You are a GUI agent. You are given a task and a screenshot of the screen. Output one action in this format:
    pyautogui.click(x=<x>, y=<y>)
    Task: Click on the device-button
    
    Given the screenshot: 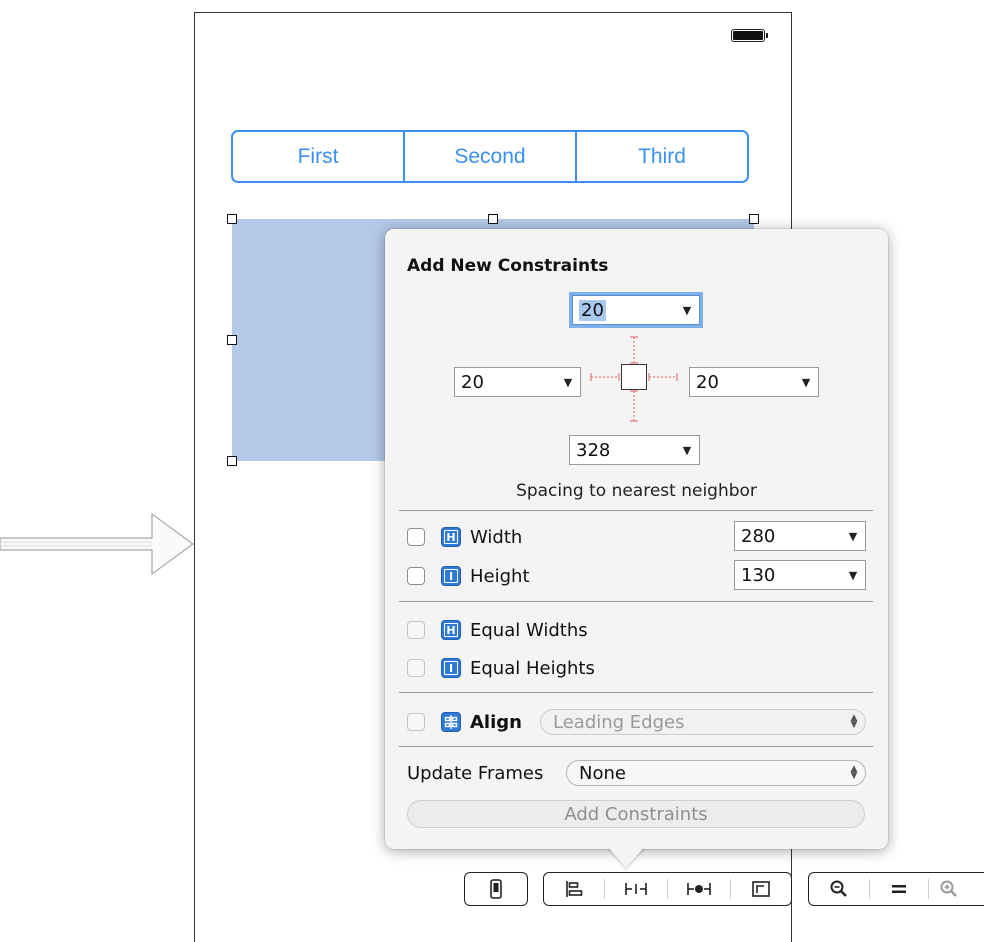 What is the action you would take?
    pyautogui.click(x=496, y=889)
    